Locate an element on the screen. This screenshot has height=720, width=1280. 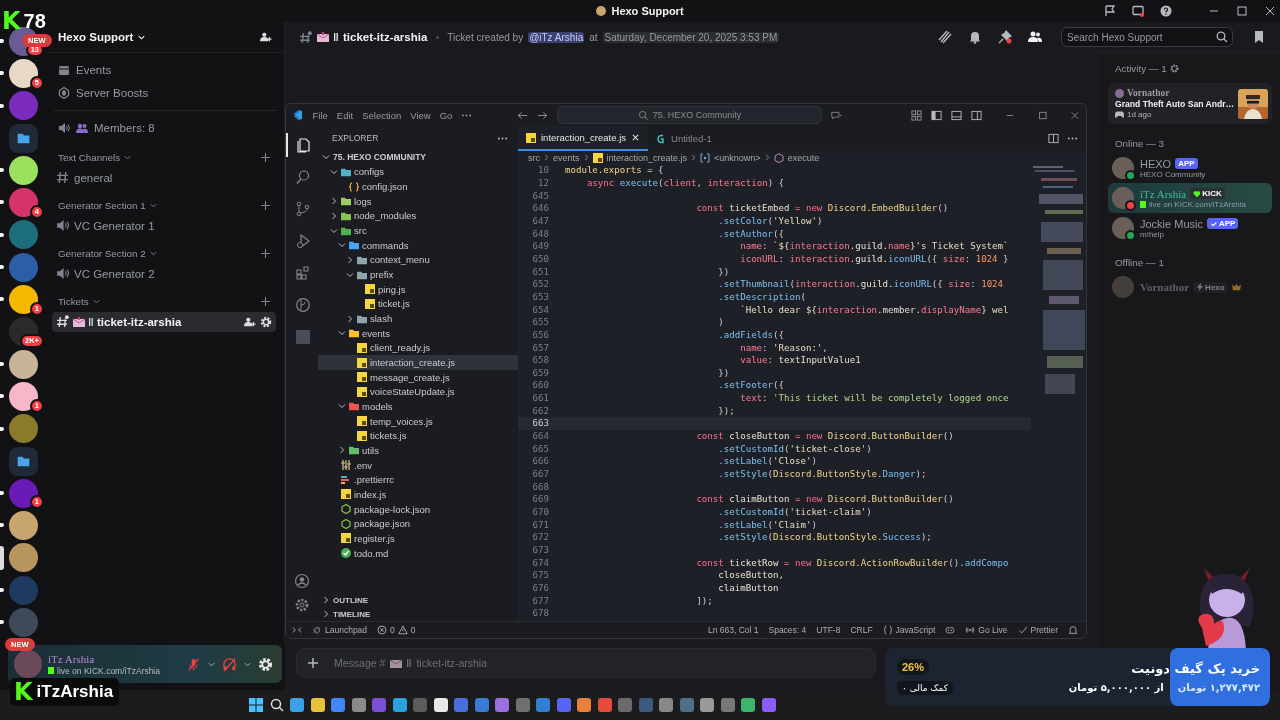
tree-item: .env is located at coordinates (418, 465).